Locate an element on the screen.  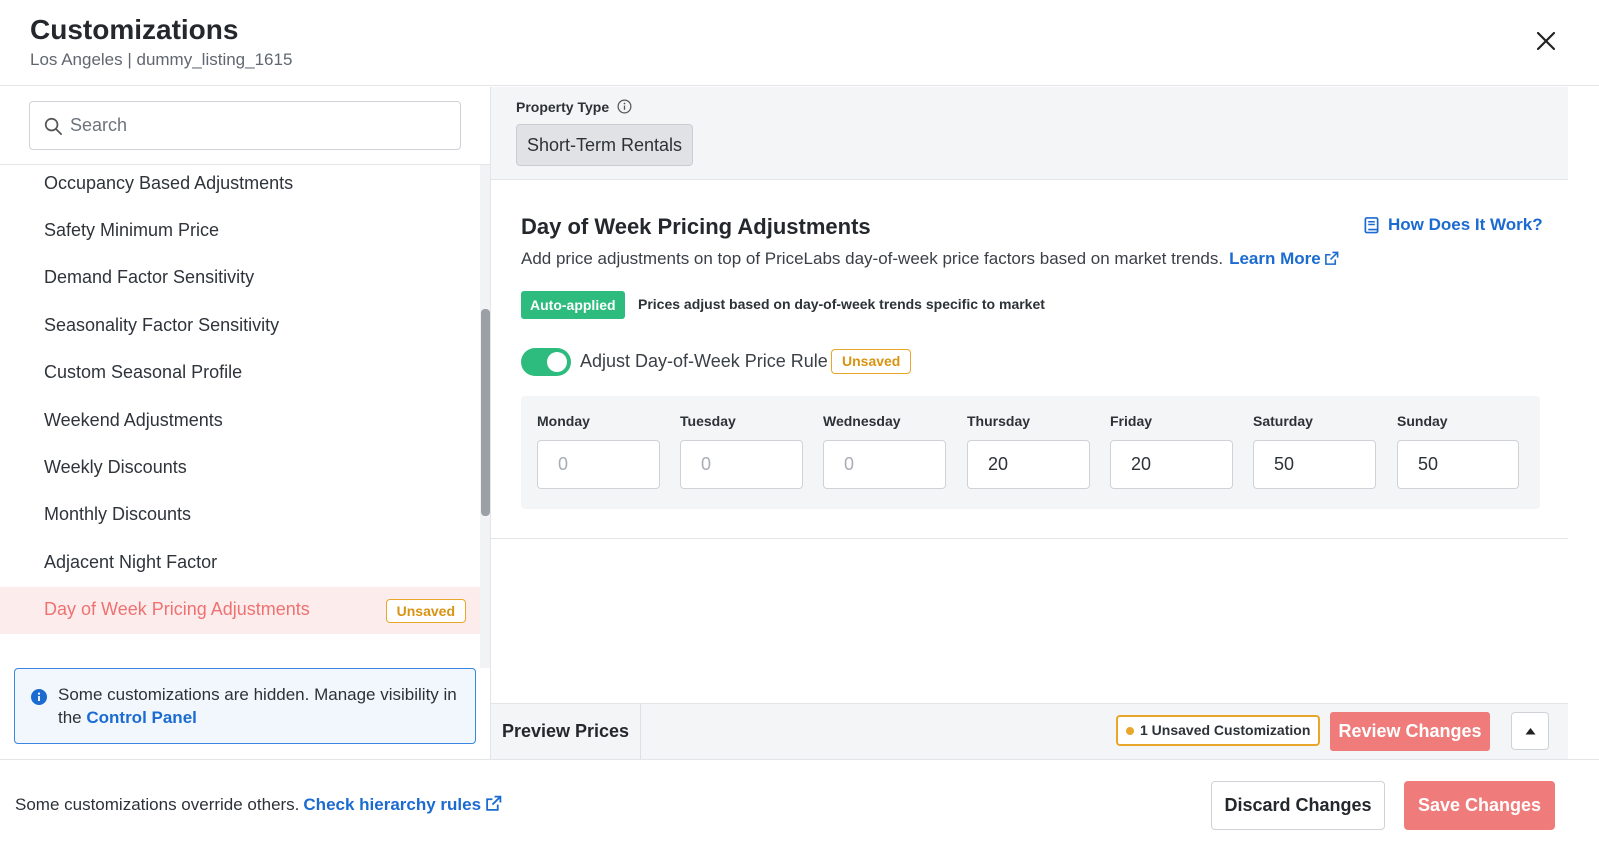
how-does-it-work-link: How Does It Work? is located at coordinates (1453, 225).